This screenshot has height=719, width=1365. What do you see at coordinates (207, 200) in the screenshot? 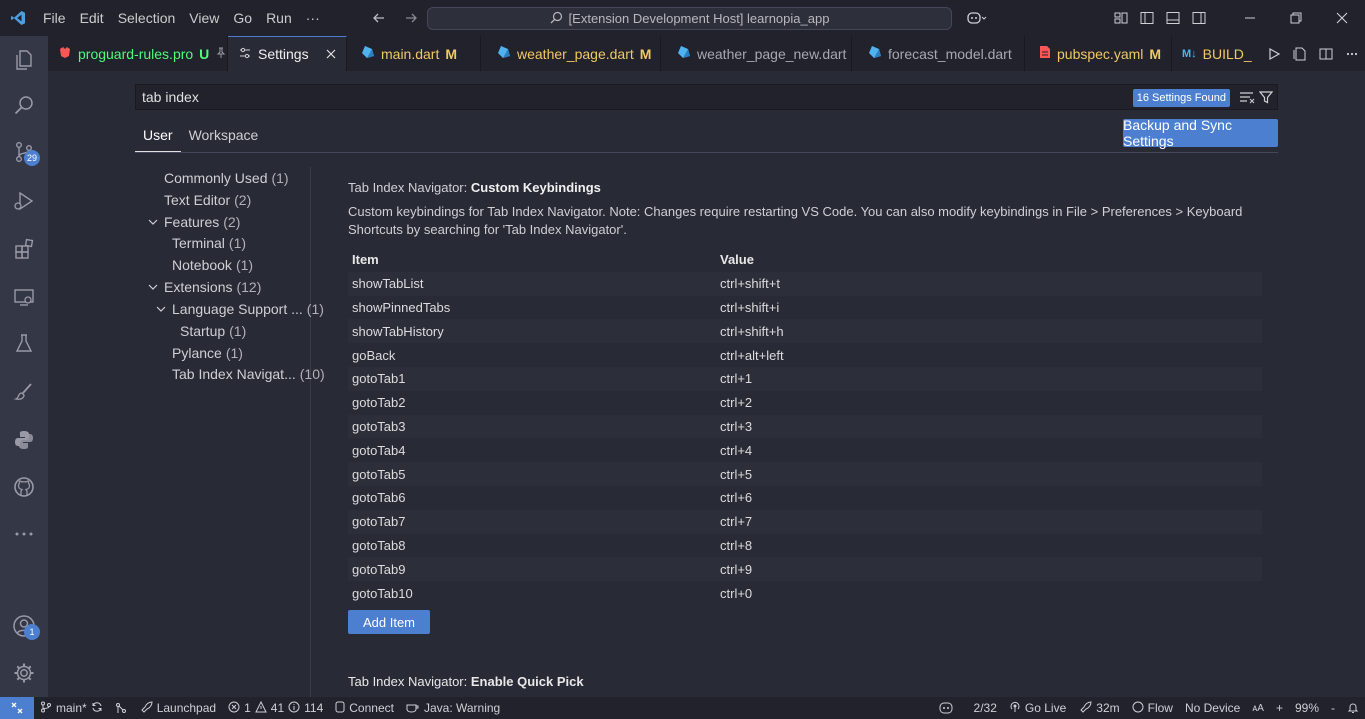
I see `toc-text-editor: Text Editor (2)` at bounding box center [207, 200].